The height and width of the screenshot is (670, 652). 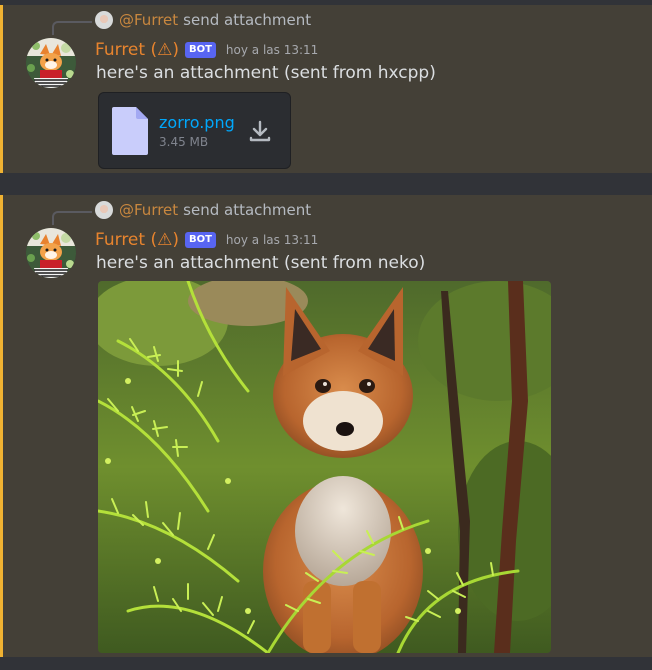 I want to click on download-icon, so click(x=260, y=133).